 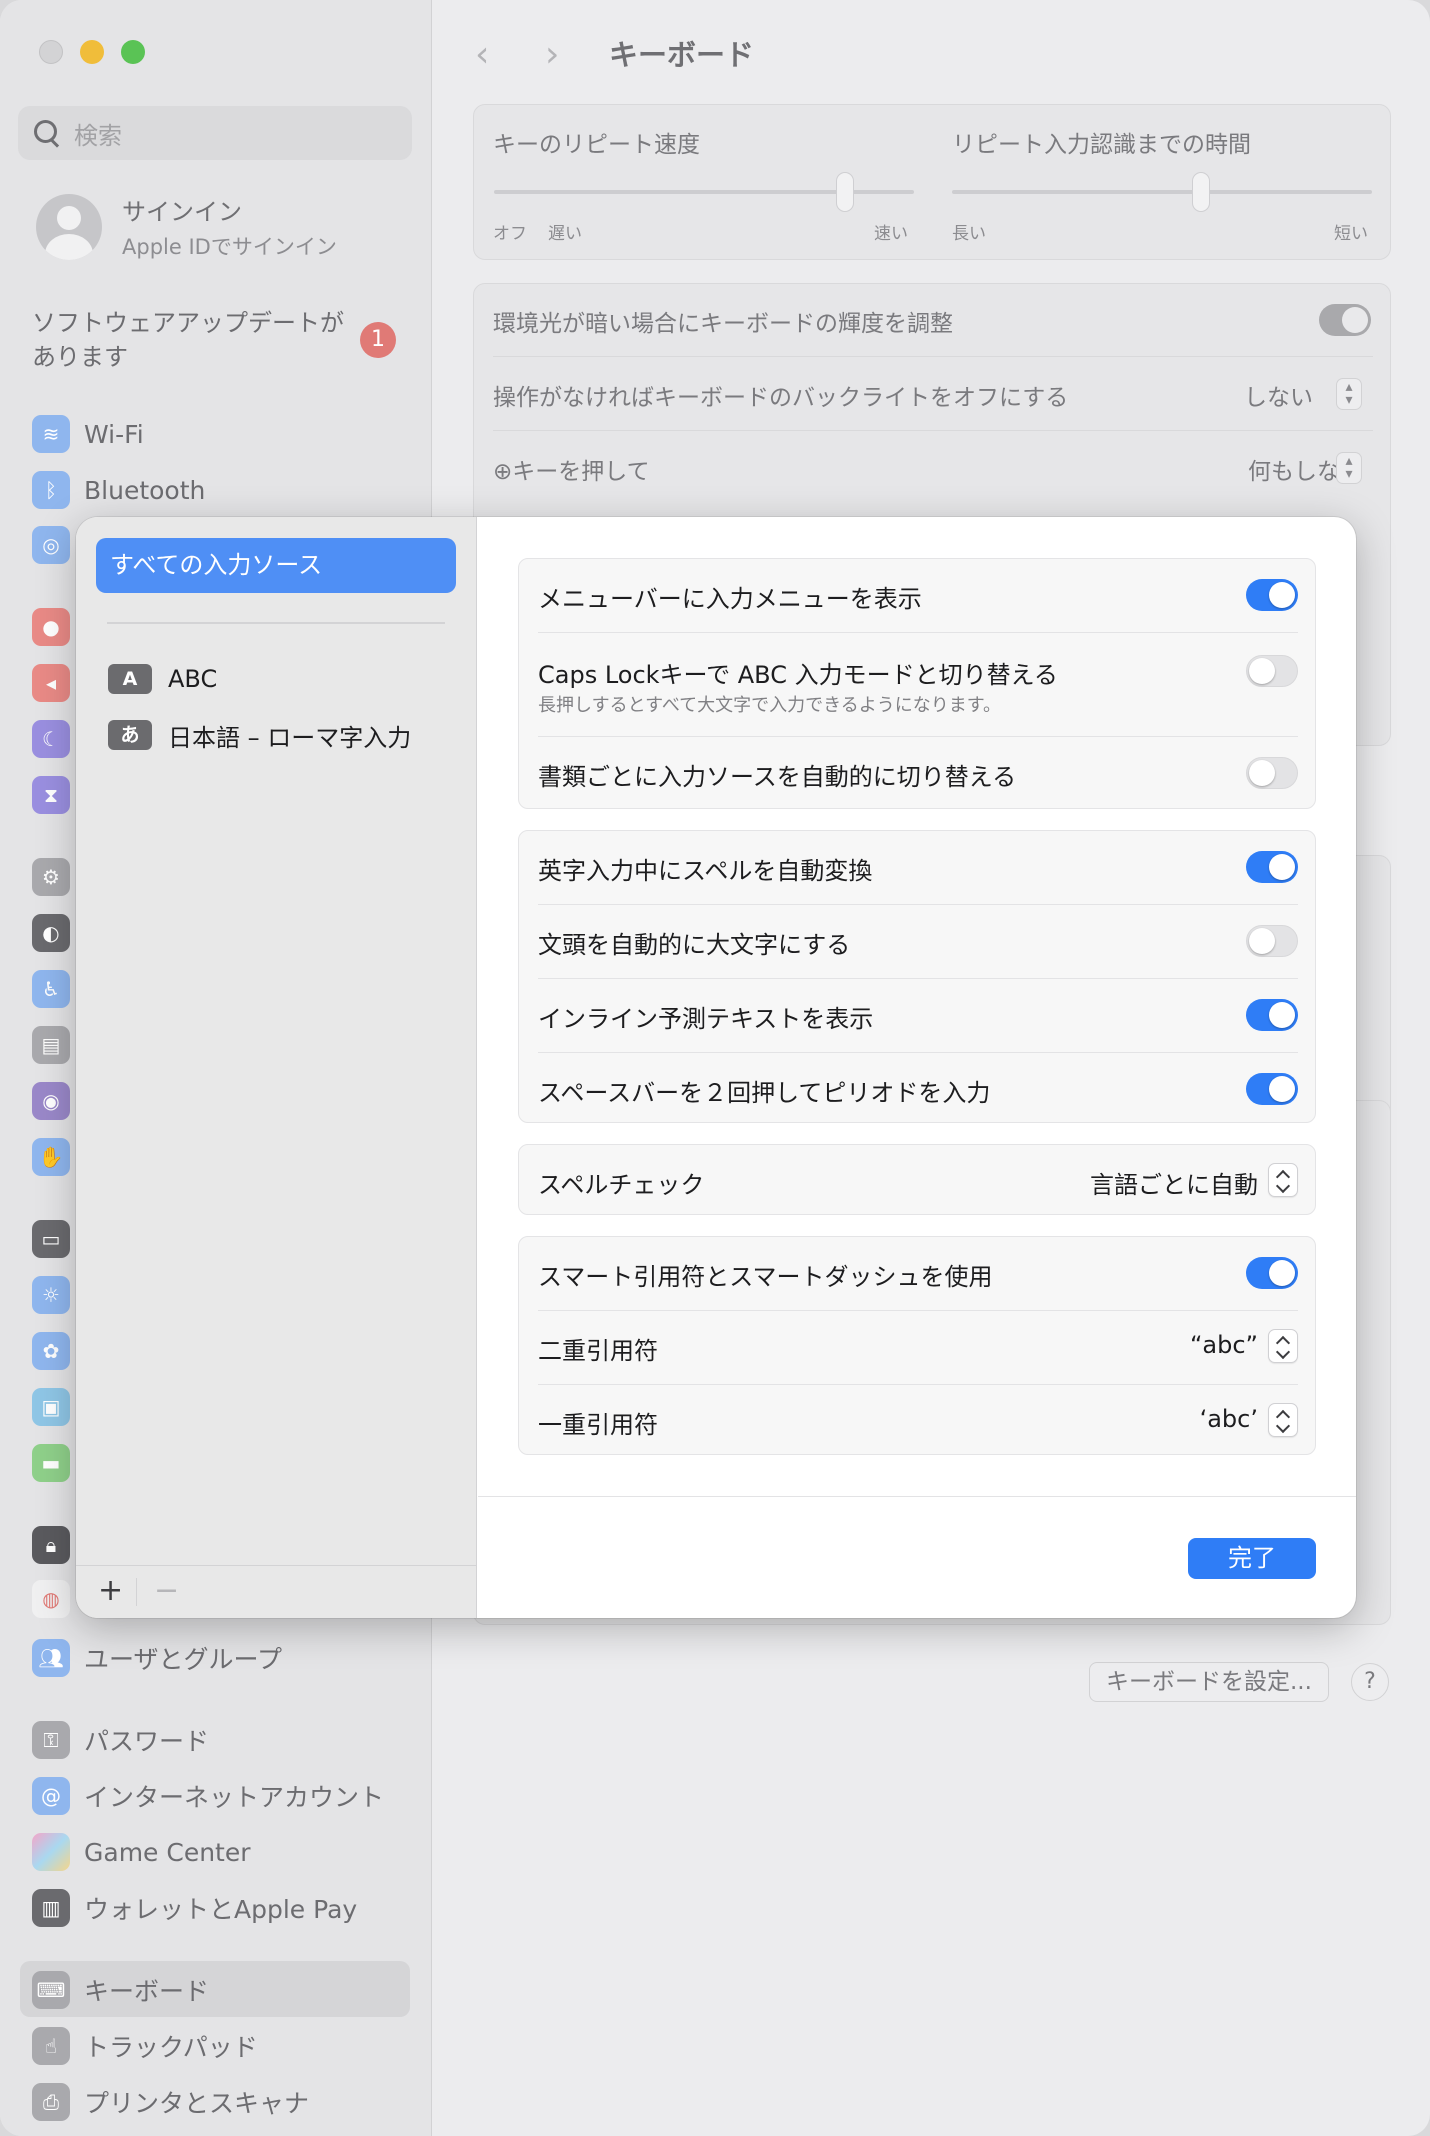 I want to click on caps-lock-toggle, so click(x=1272, y=671).